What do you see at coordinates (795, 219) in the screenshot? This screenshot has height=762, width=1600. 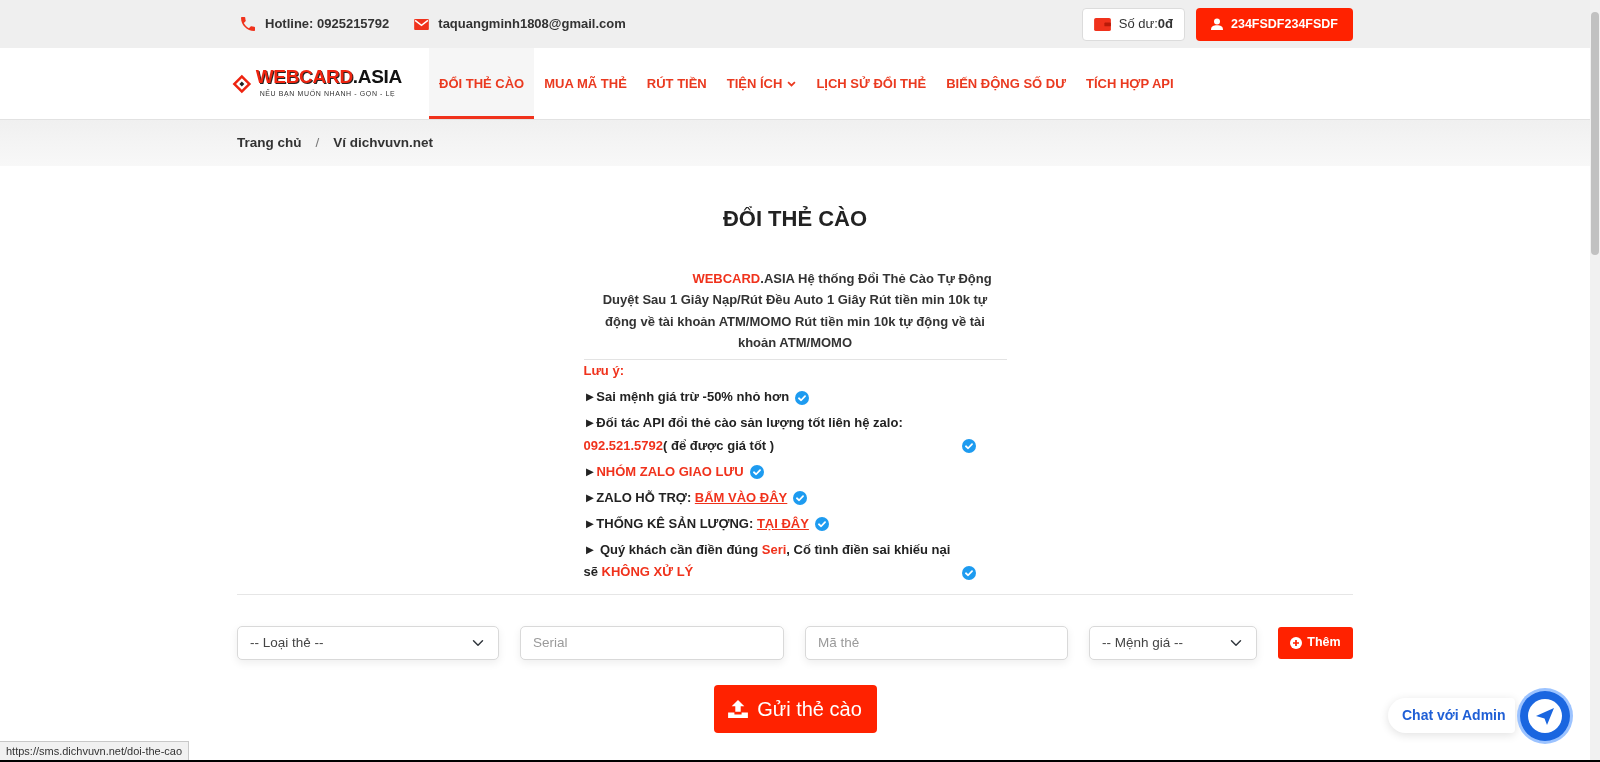 I see `page-title: ĐỔI THẺ CÀO` at bounding box center [795, 219].